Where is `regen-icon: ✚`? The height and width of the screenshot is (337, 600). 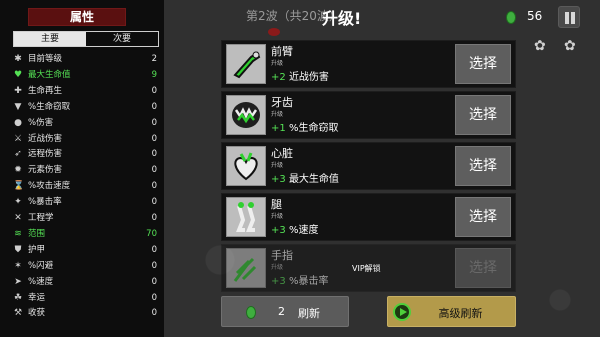
regen-icon: ✚ is located at coordinates (18, 90).